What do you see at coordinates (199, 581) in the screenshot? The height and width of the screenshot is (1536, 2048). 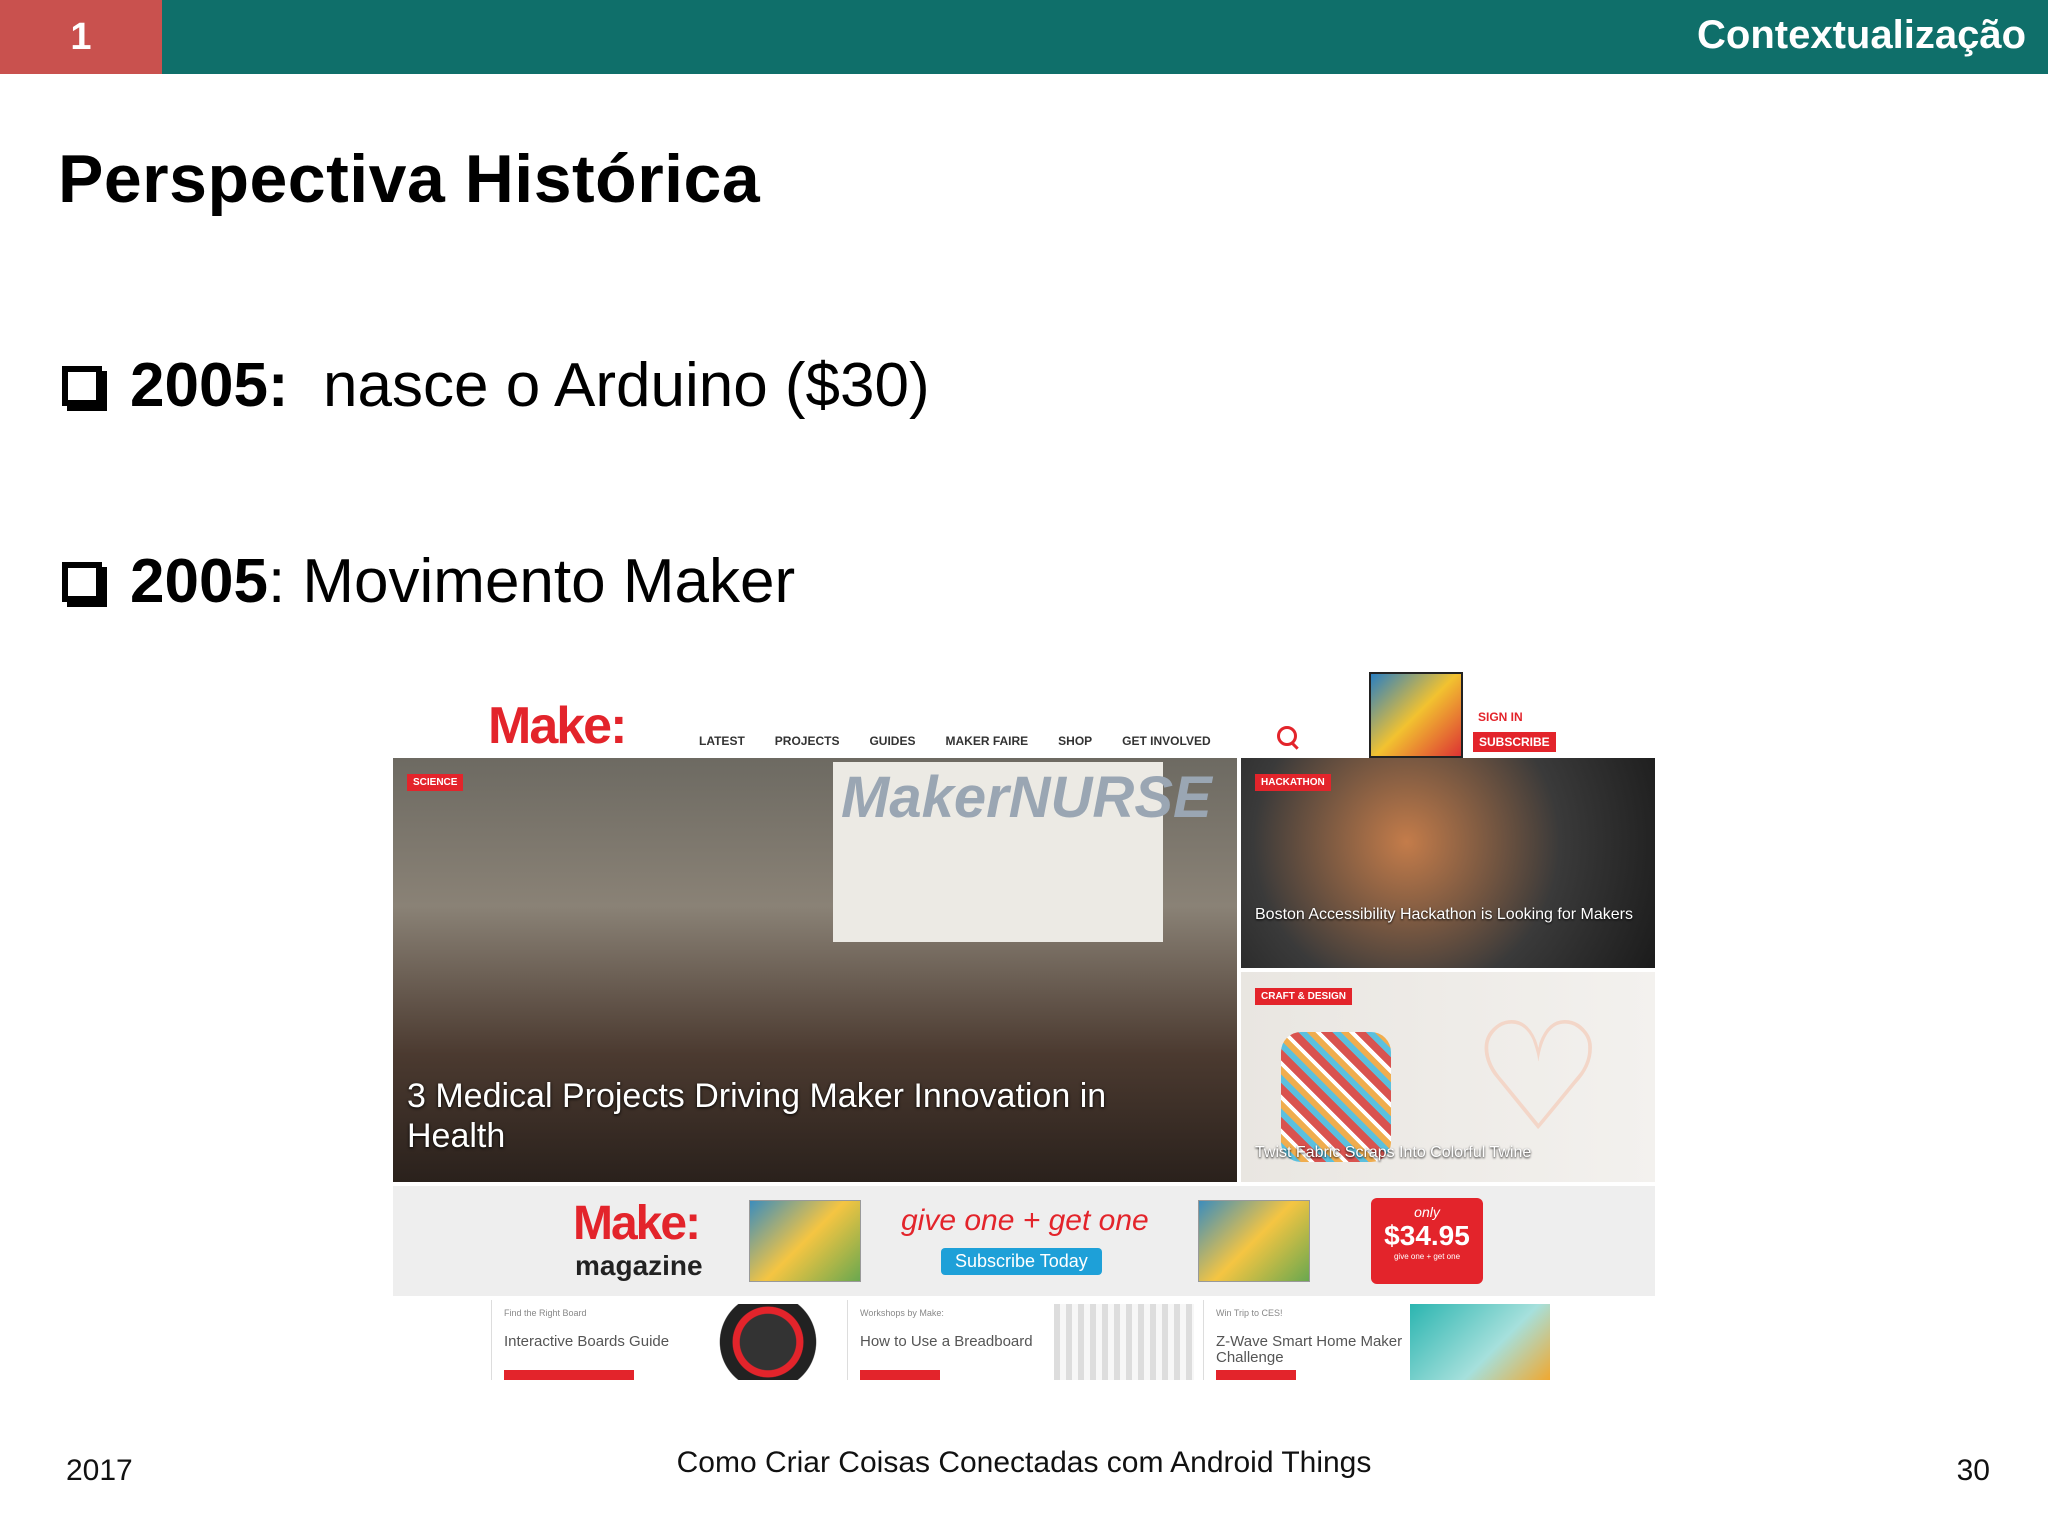 I see `bullet-year: 2005` at bounding box center [199, 581].